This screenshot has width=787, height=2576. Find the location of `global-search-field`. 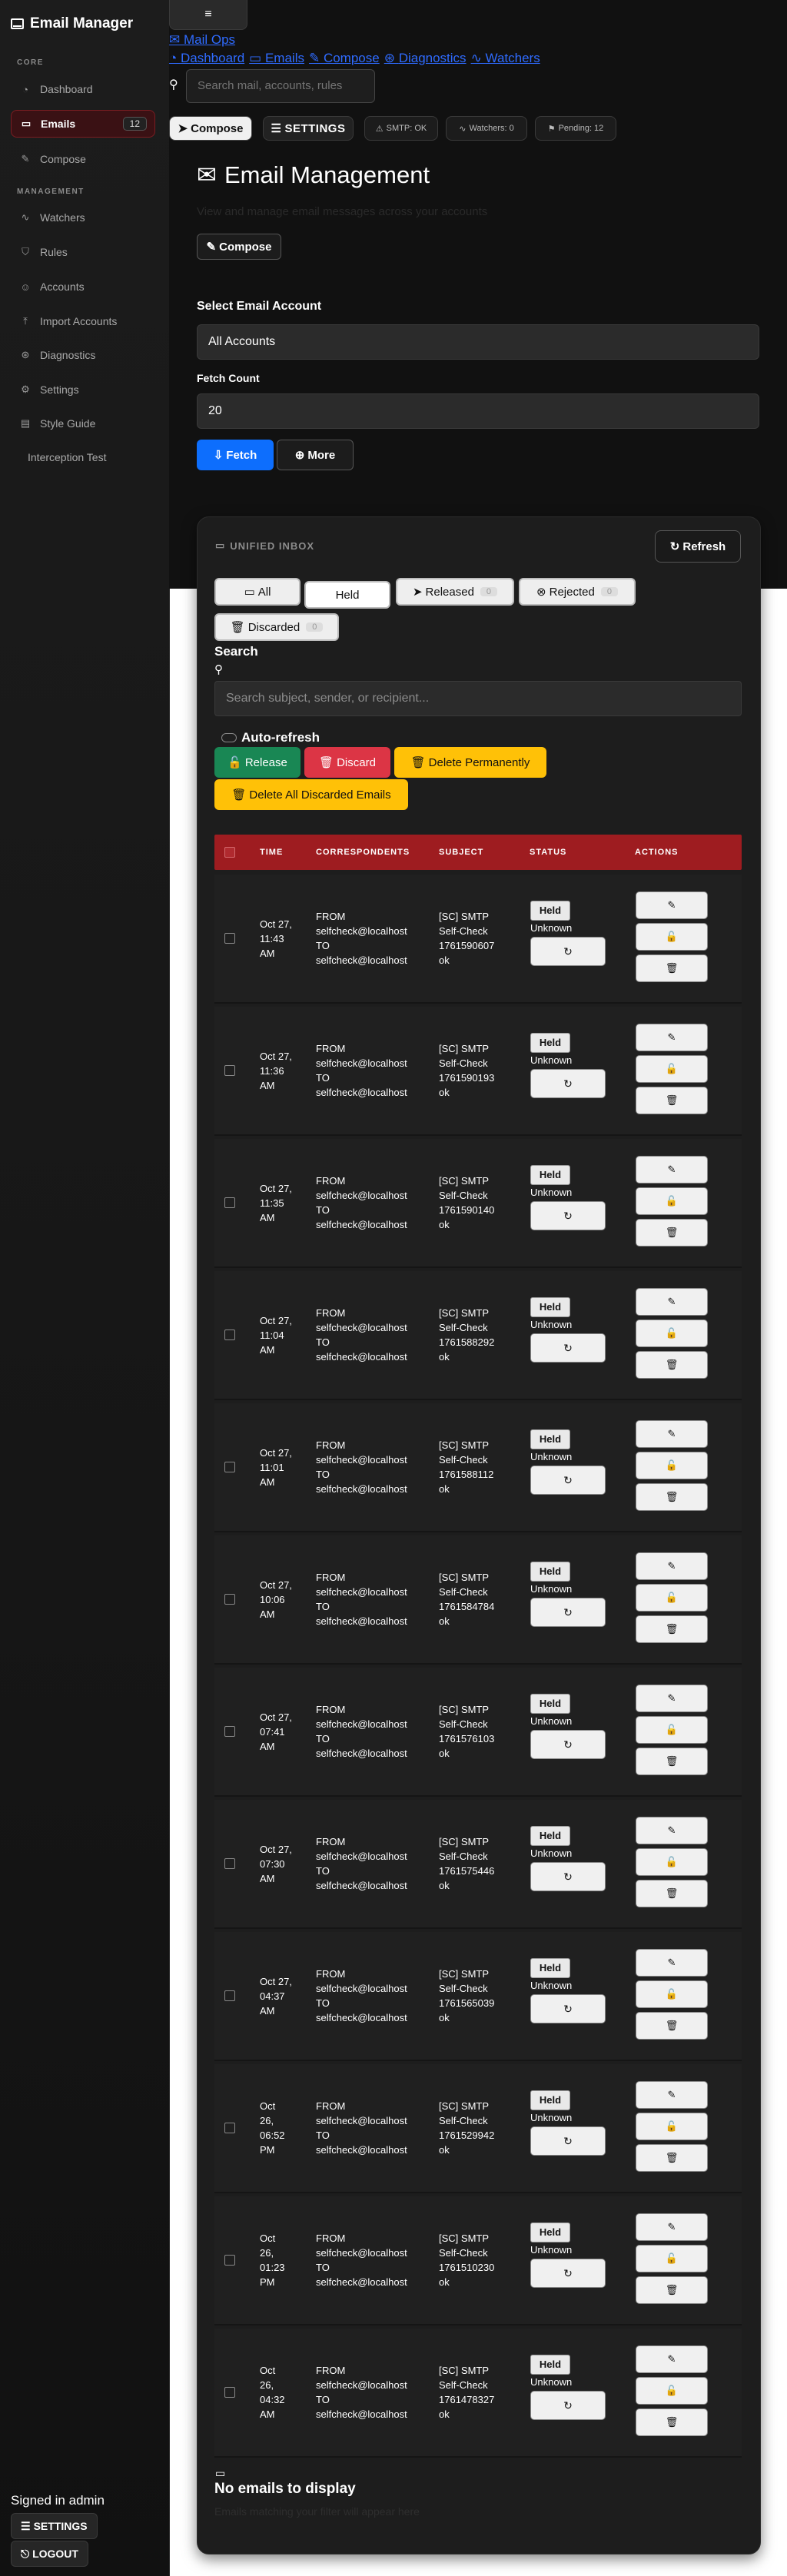

global-search-field is located at coordinates (280, 86).